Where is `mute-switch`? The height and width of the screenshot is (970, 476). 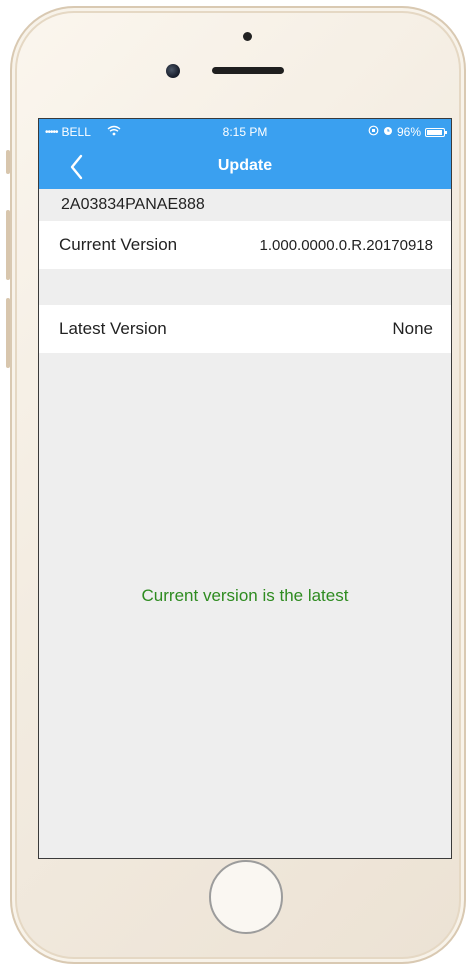 mute-switch is located at coordinates (8, 162).